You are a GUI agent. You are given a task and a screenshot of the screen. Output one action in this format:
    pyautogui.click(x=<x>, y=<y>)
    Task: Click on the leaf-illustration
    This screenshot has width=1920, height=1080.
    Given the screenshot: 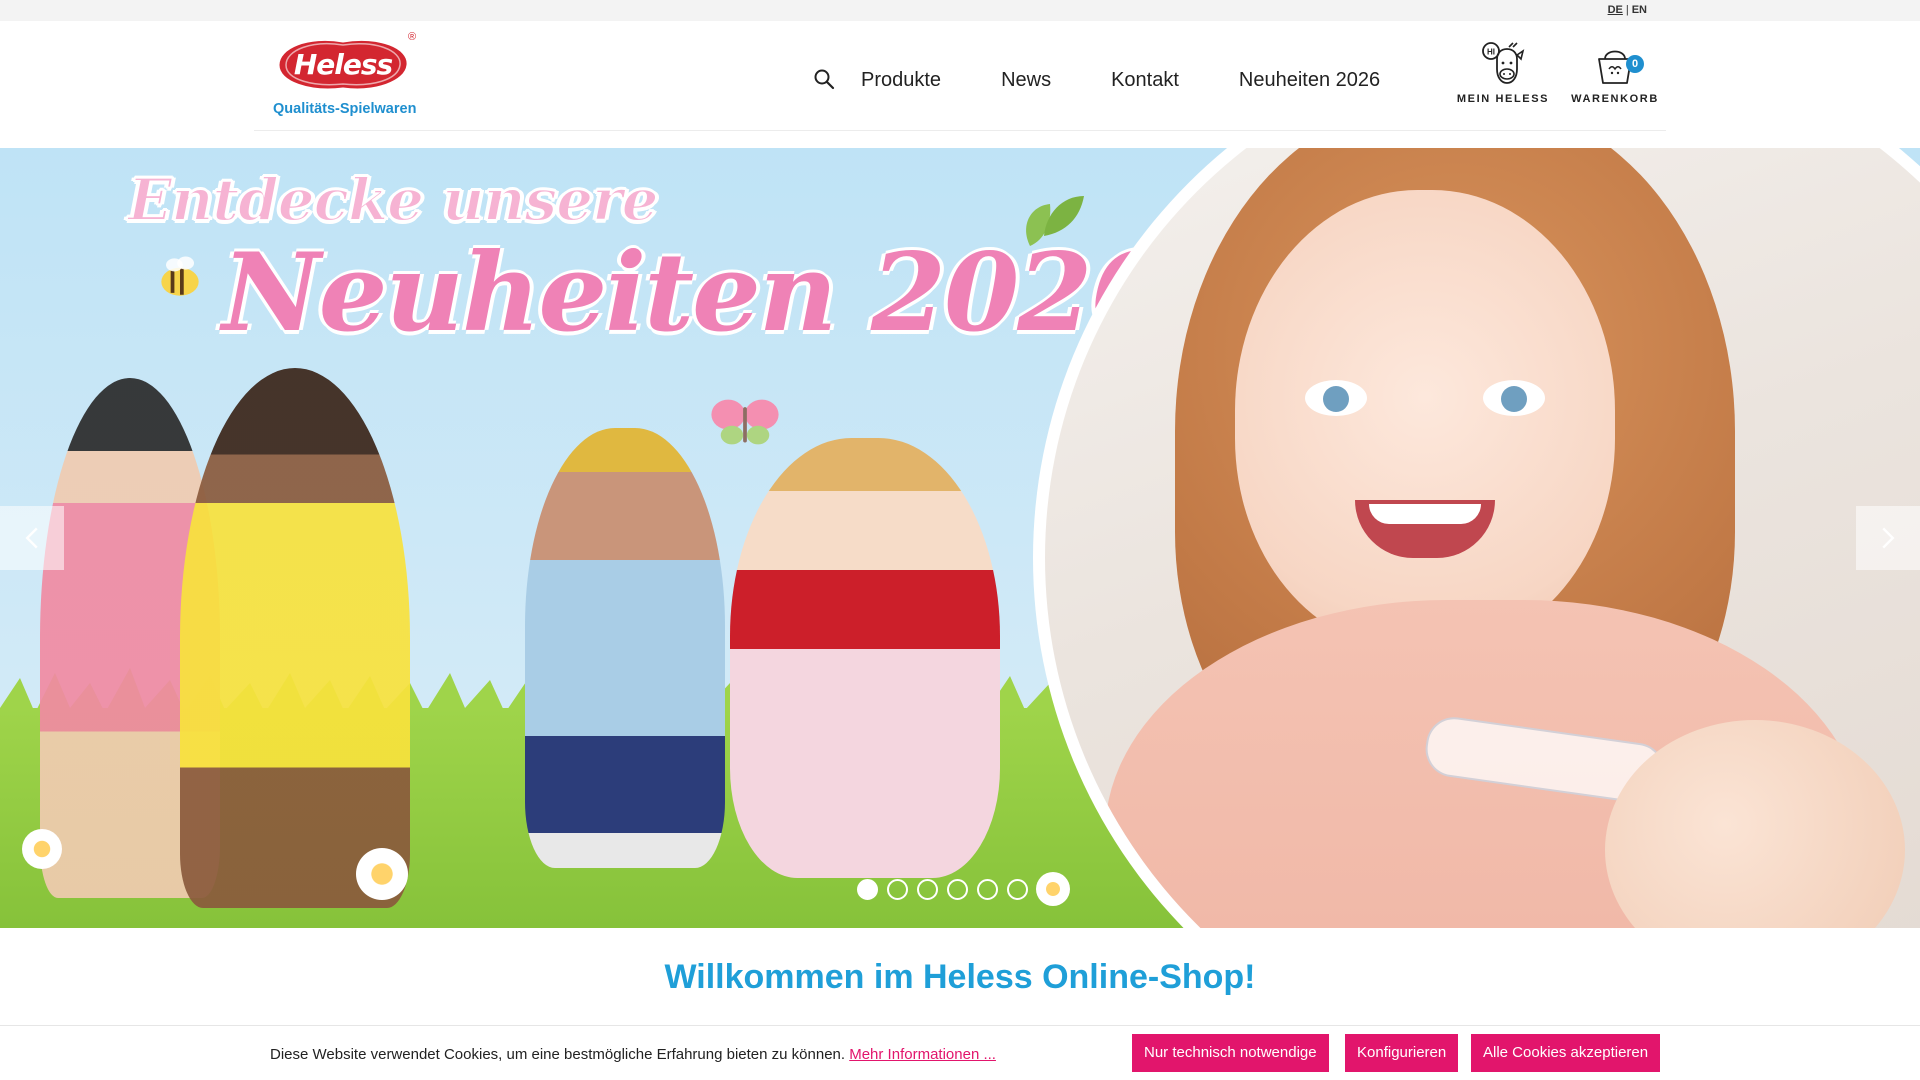 What is the action you would take?
    pyautogui.click(x=1055, y=221)
    